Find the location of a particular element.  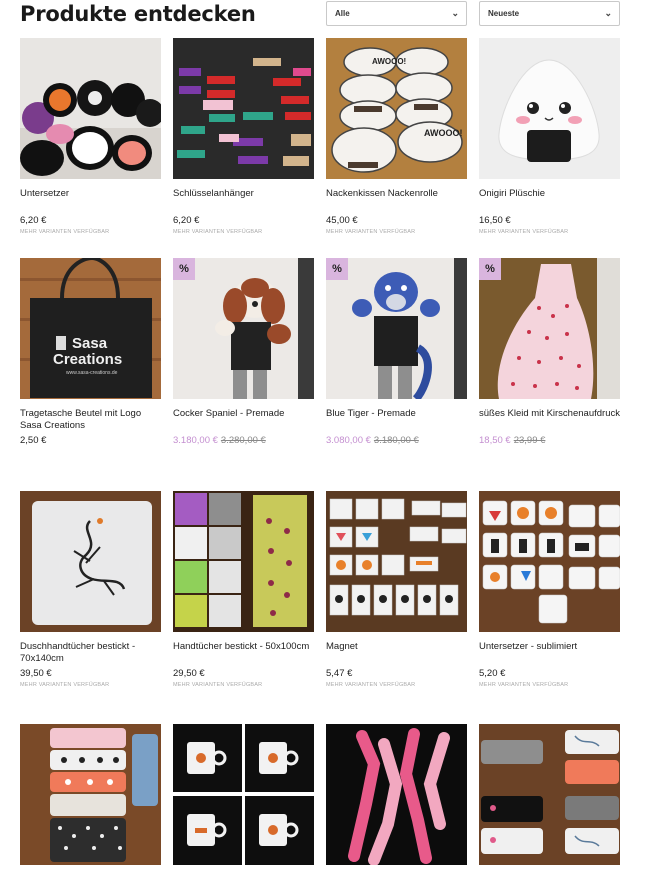

product-image-grain-pillows is located at coordinates (90, 794).